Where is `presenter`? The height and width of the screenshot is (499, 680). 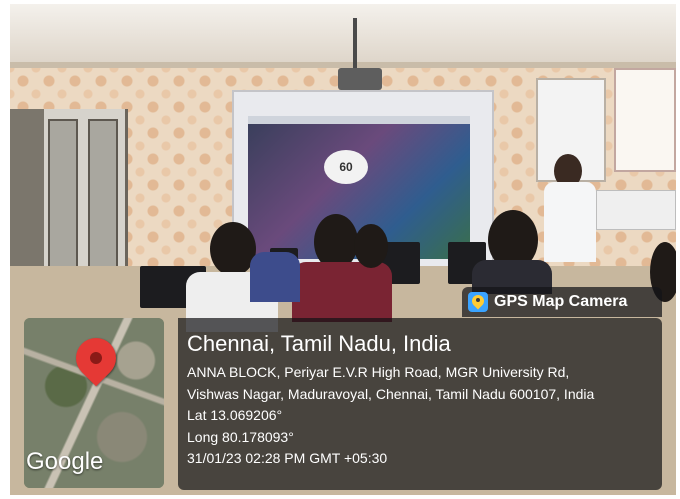
presenter is located at coordinates (570, 222).